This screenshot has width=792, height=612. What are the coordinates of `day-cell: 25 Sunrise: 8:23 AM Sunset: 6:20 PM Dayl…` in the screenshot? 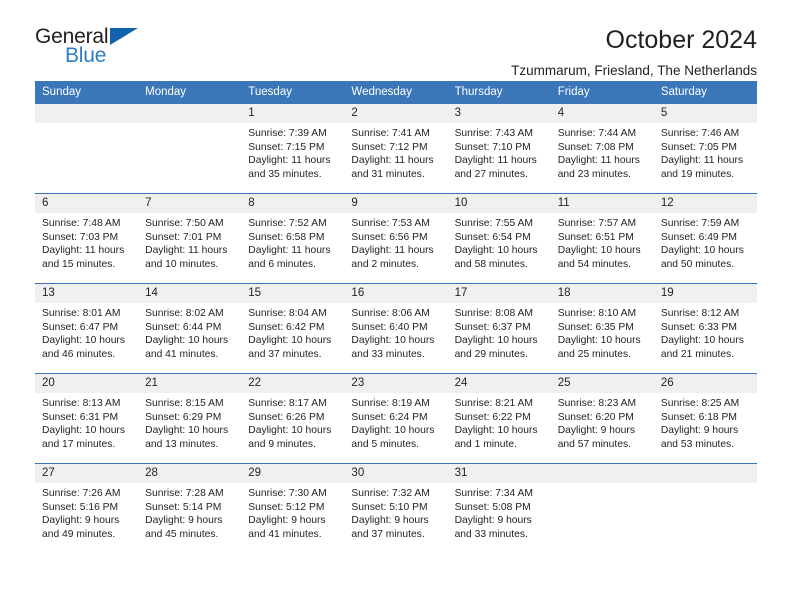 It's located at (602, 418).